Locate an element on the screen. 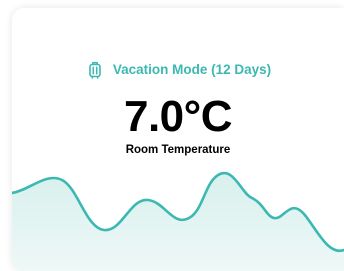 This screenshot has width=344, height=271. vacation-mode-label: Vacation Mode (12 Days) is located at coordinates (192, 69).